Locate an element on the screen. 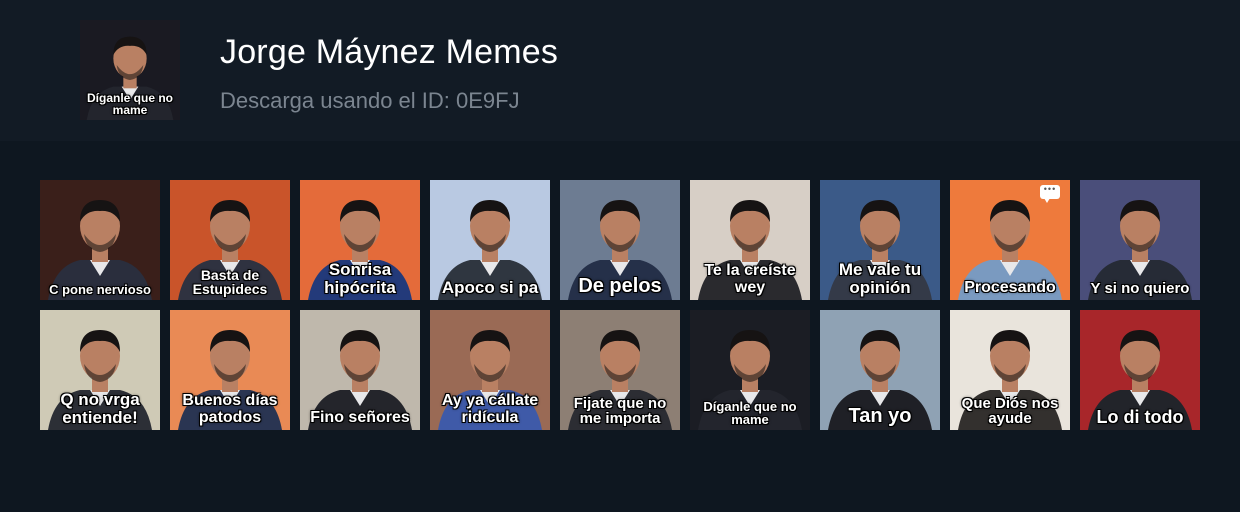  pack-title: Jorge Máynez Memes is located at coordinates (389, 52).